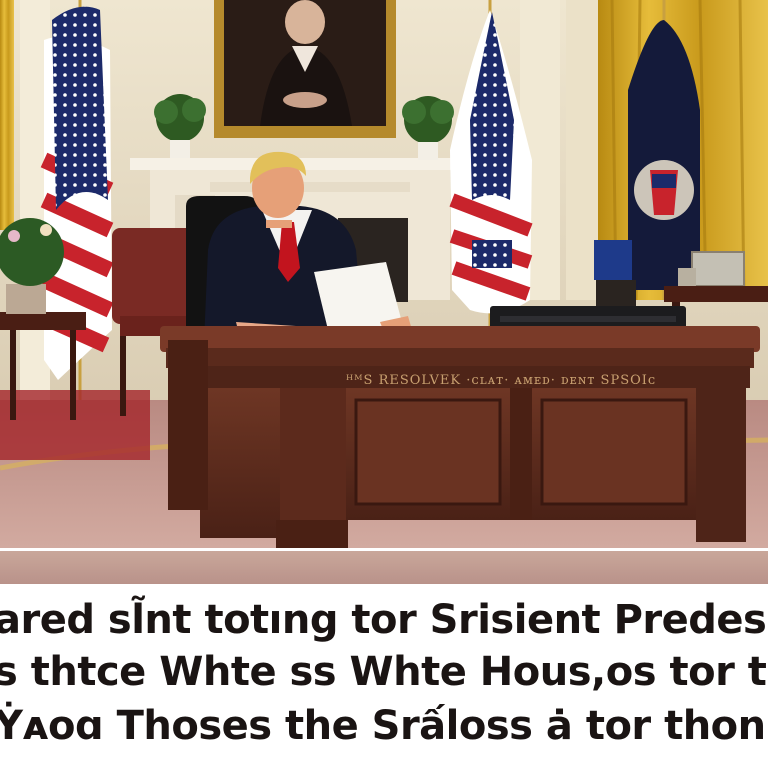 This screenshot has width=768, height=768. I want to click on caption-line-3: Ẏᴀᴏɑ Thoses the Srấloss ȧ tor thon th, so click(384, 726).